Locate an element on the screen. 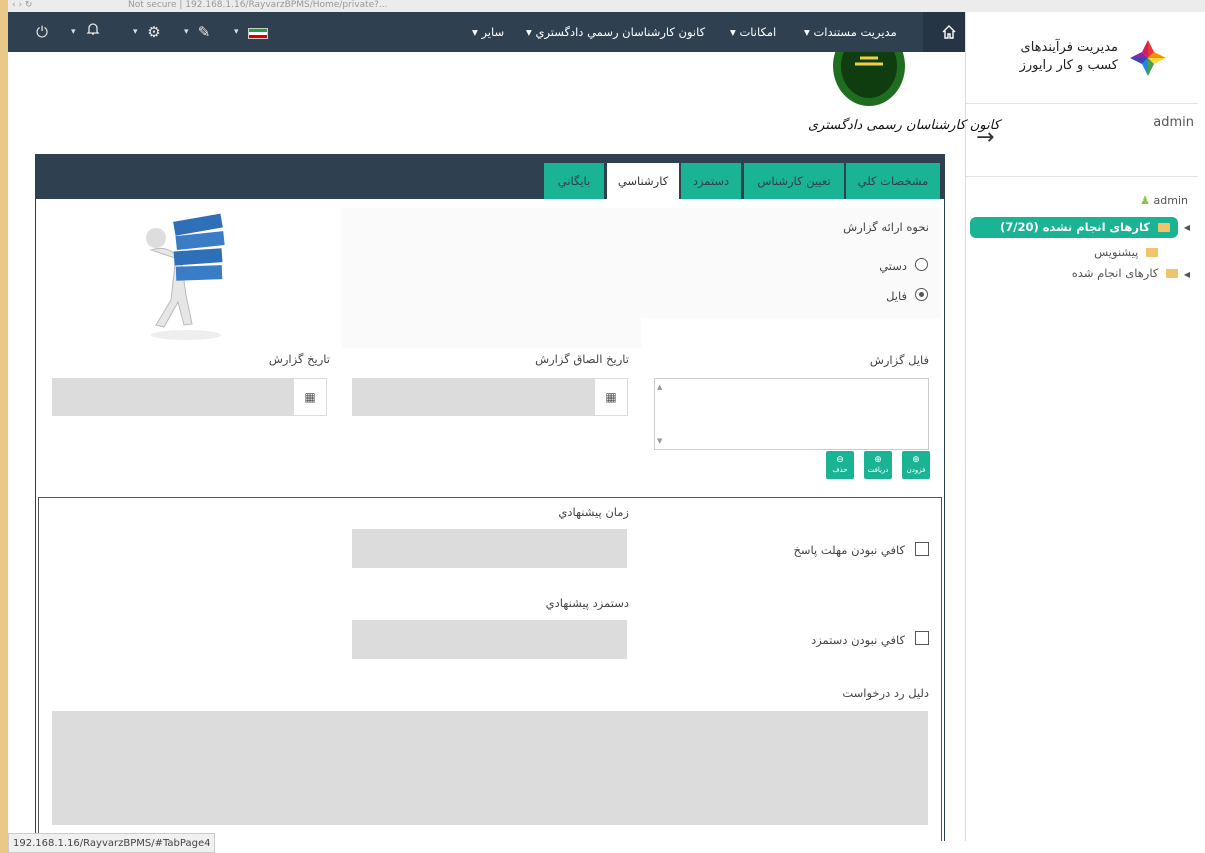  file-download-label: دريافت is located at coordinates (878, 470).